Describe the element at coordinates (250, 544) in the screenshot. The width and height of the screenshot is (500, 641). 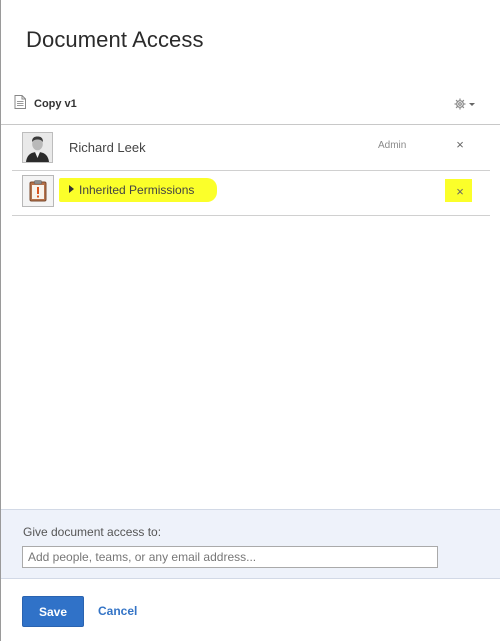
I see `give-access-panel: Give document access to:` at that location.